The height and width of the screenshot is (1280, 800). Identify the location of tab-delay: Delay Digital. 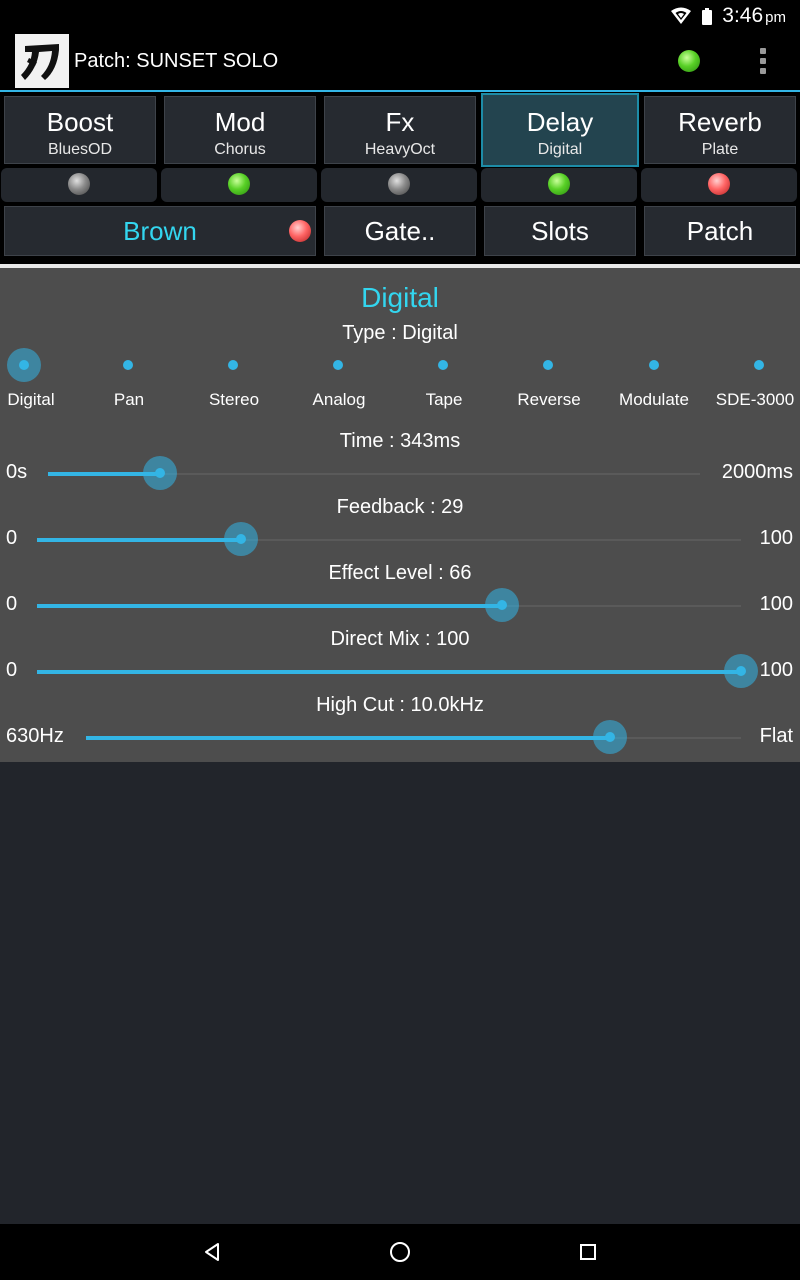
(560, 130).